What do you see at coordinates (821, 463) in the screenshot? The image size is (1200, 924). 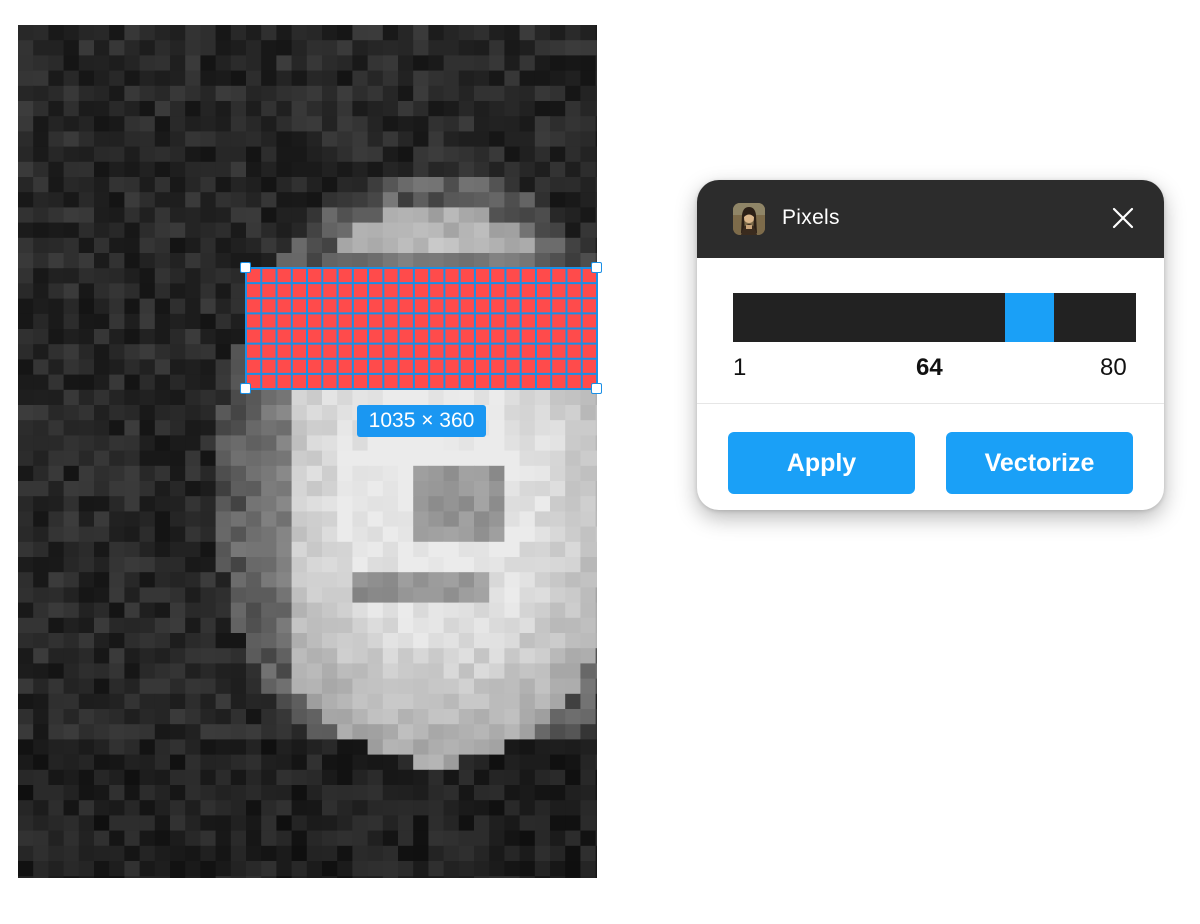 I see `apply-button: Apply` at bounding box center [821, 463].